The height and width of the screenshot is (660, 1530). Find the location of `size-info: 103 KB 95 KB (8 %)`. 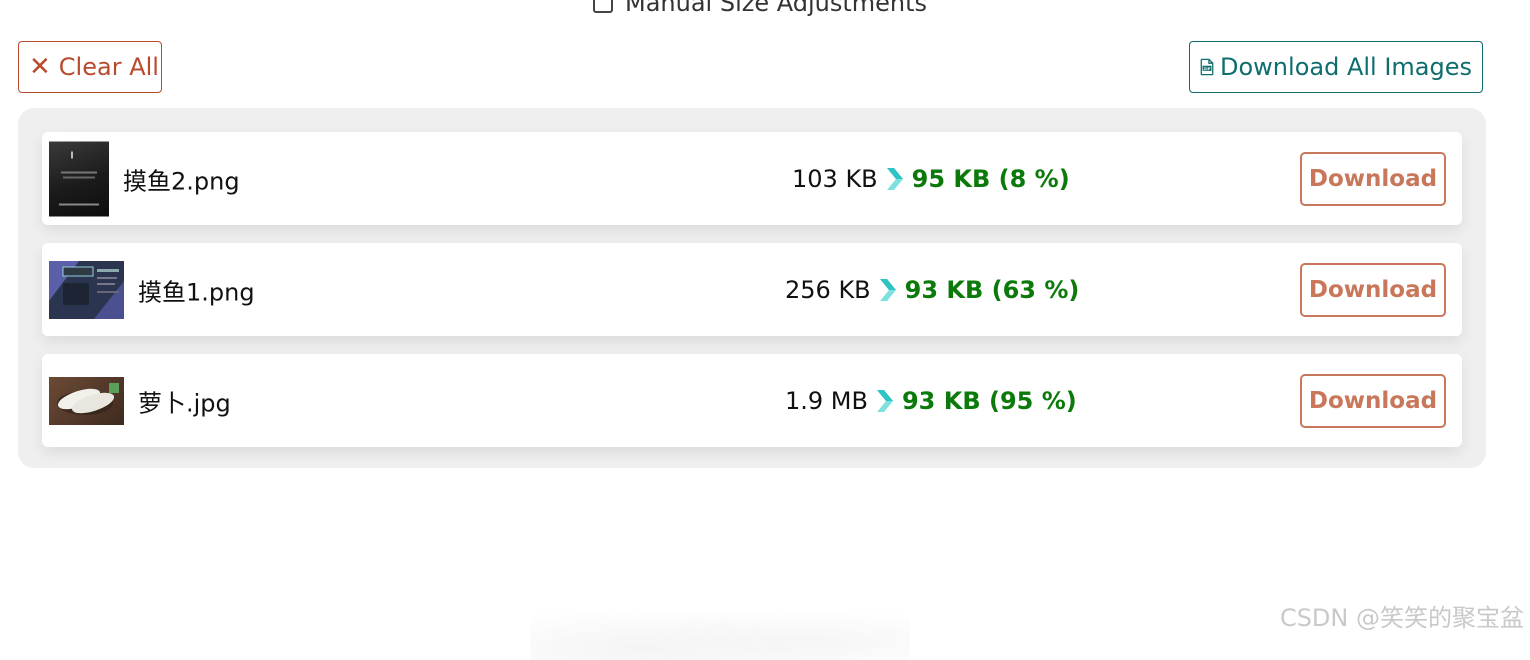

size-info: 103 KB 95 KB (8 %) is located at coordinates (931, 179).